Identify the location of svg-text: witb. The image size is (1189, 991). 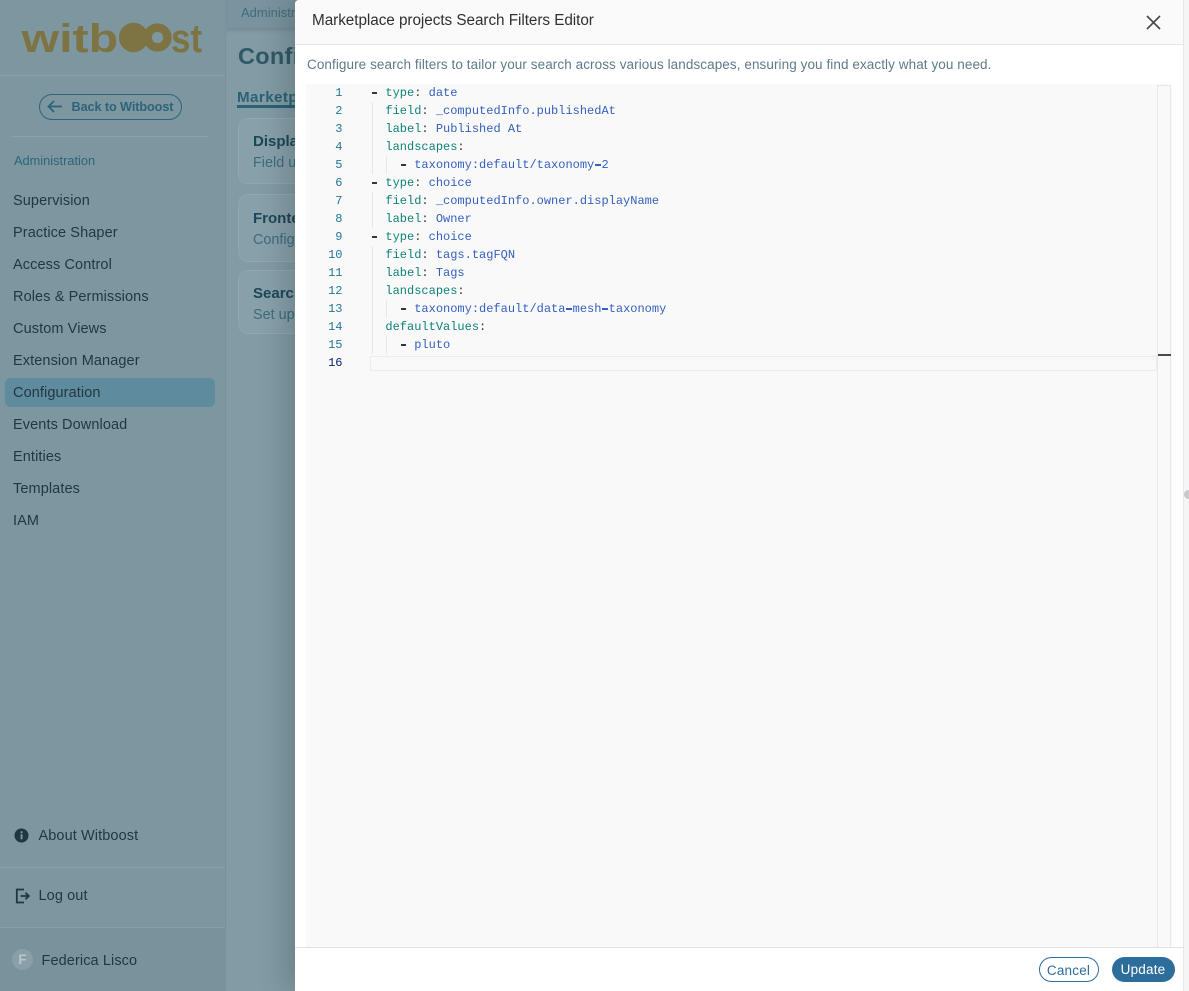
(69, 37).